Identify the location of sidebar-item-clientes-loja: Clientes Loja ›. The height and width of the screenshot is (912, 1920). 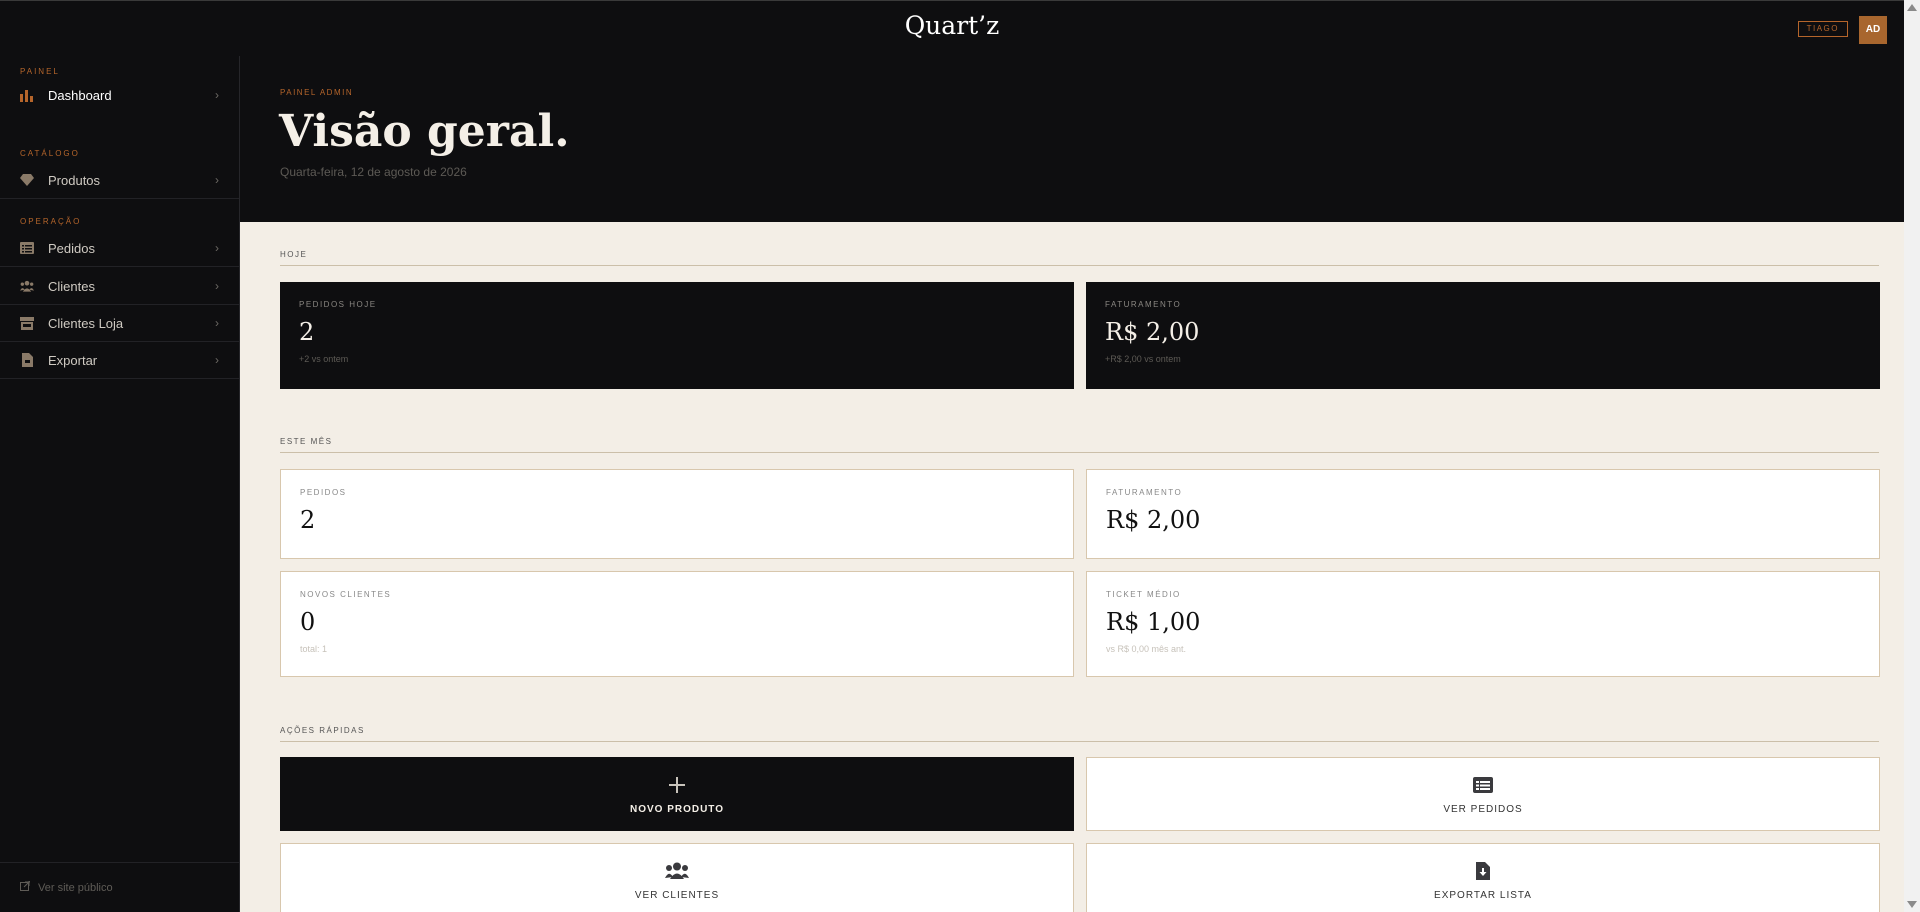
(119, 323).